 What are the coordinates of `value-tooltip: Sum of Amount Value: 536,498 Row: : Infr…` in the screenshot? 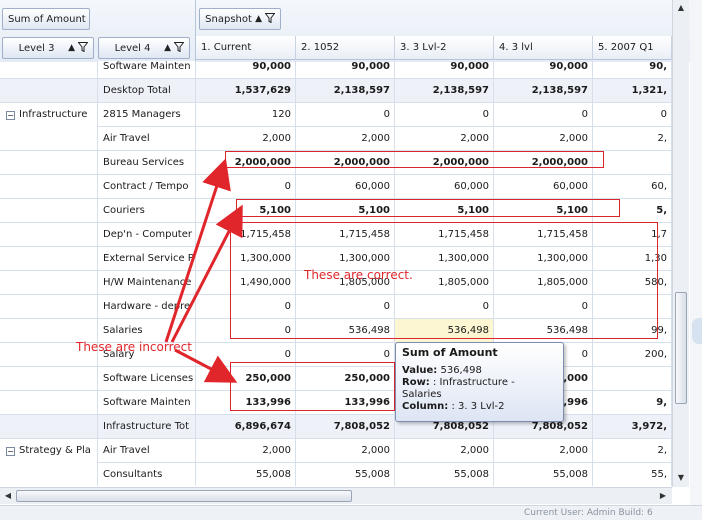 It's located at (479, 382).